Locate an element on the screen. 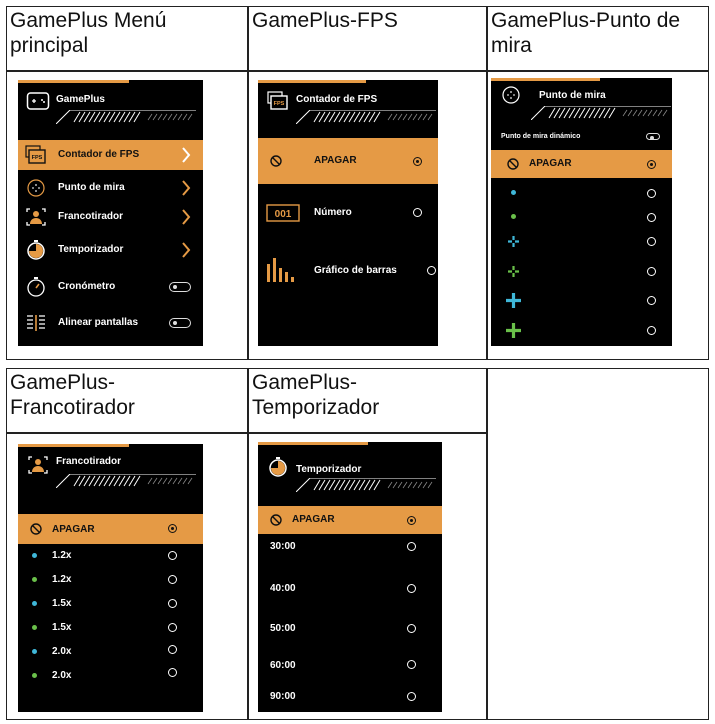 Image resolution: width=715 pixels, height=724 pixels. align-screens-toggle is located at coordinates (180, 323).